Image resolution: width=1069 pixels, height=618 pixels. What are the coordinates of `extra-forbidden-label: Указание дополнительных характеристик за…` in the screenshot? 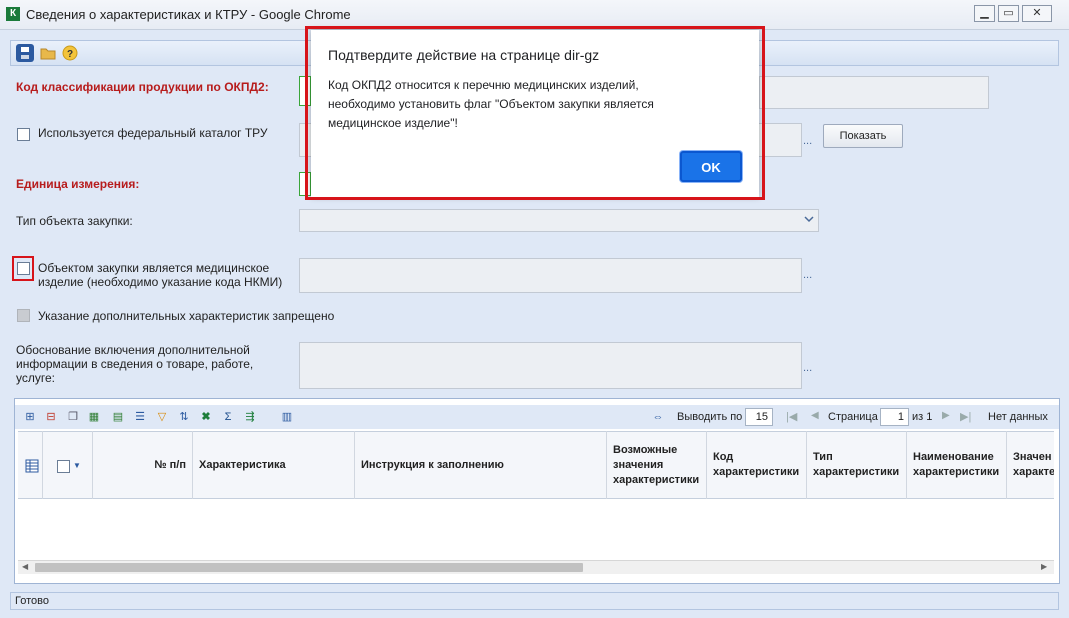 It's located at (186, 316).